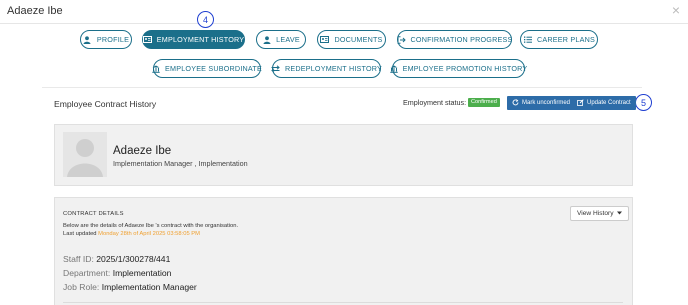 This screenshot has width=688, height=305. I want to click on list-icon, so click(527, 40).